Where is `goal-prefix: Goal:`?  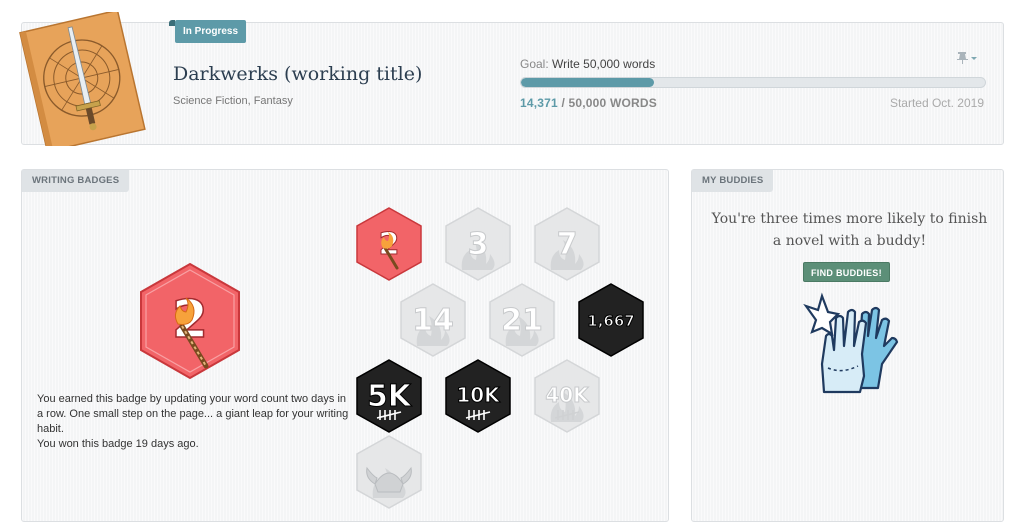 goal-prefix: Goal: is located at coordinates (534, 64).